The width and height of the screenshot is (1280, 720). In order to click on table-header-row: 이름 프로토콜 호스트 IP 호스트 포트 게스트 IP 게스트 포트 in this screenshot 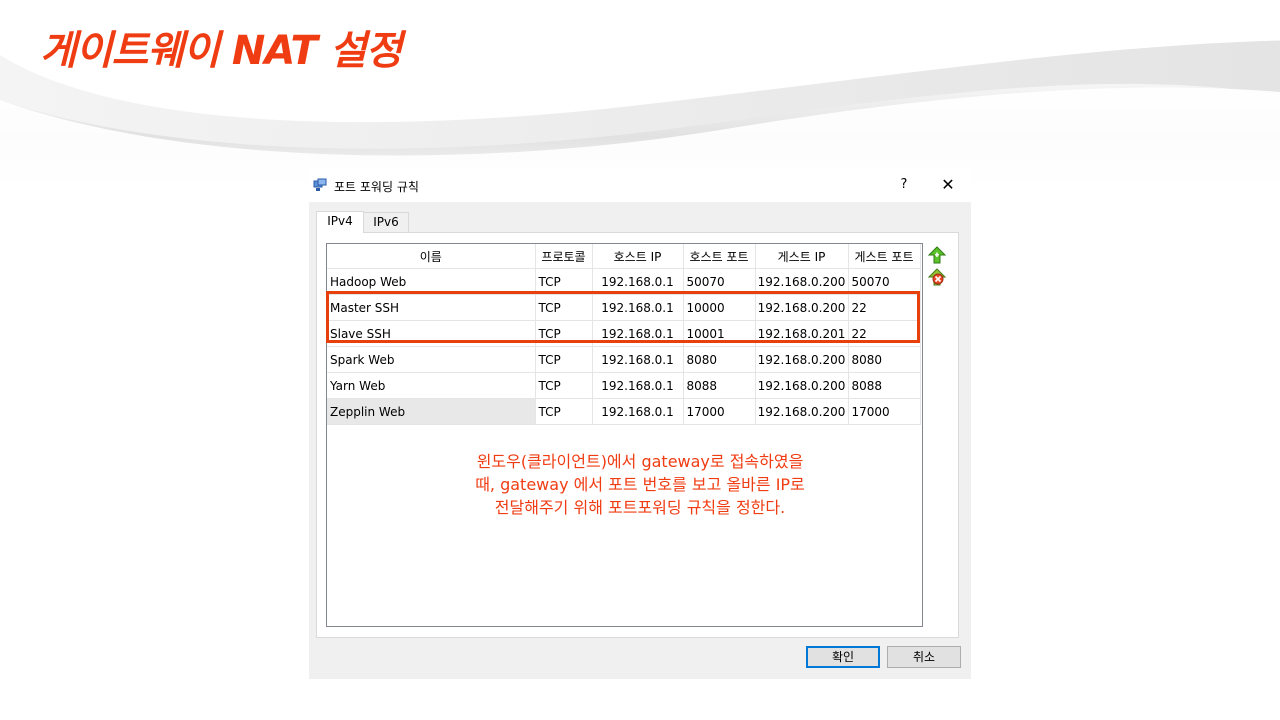, I will do `click(624, 256)`.